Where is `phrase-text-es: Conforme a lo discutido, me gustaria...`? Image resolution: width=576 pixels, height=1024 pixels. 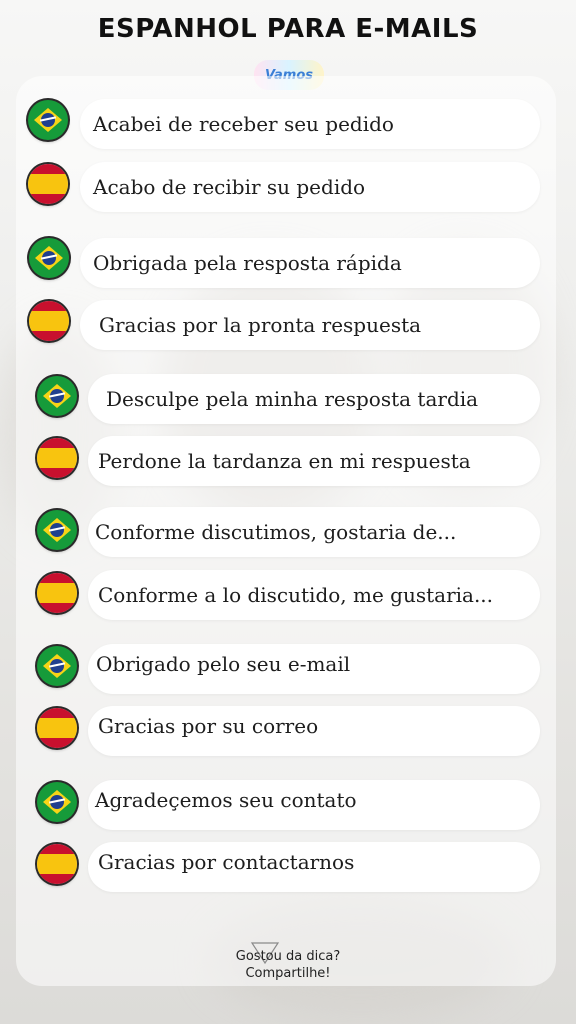
phrase-text-es: Conforme a lo discutido, me gustaria... is located at coordinates (296, 595).